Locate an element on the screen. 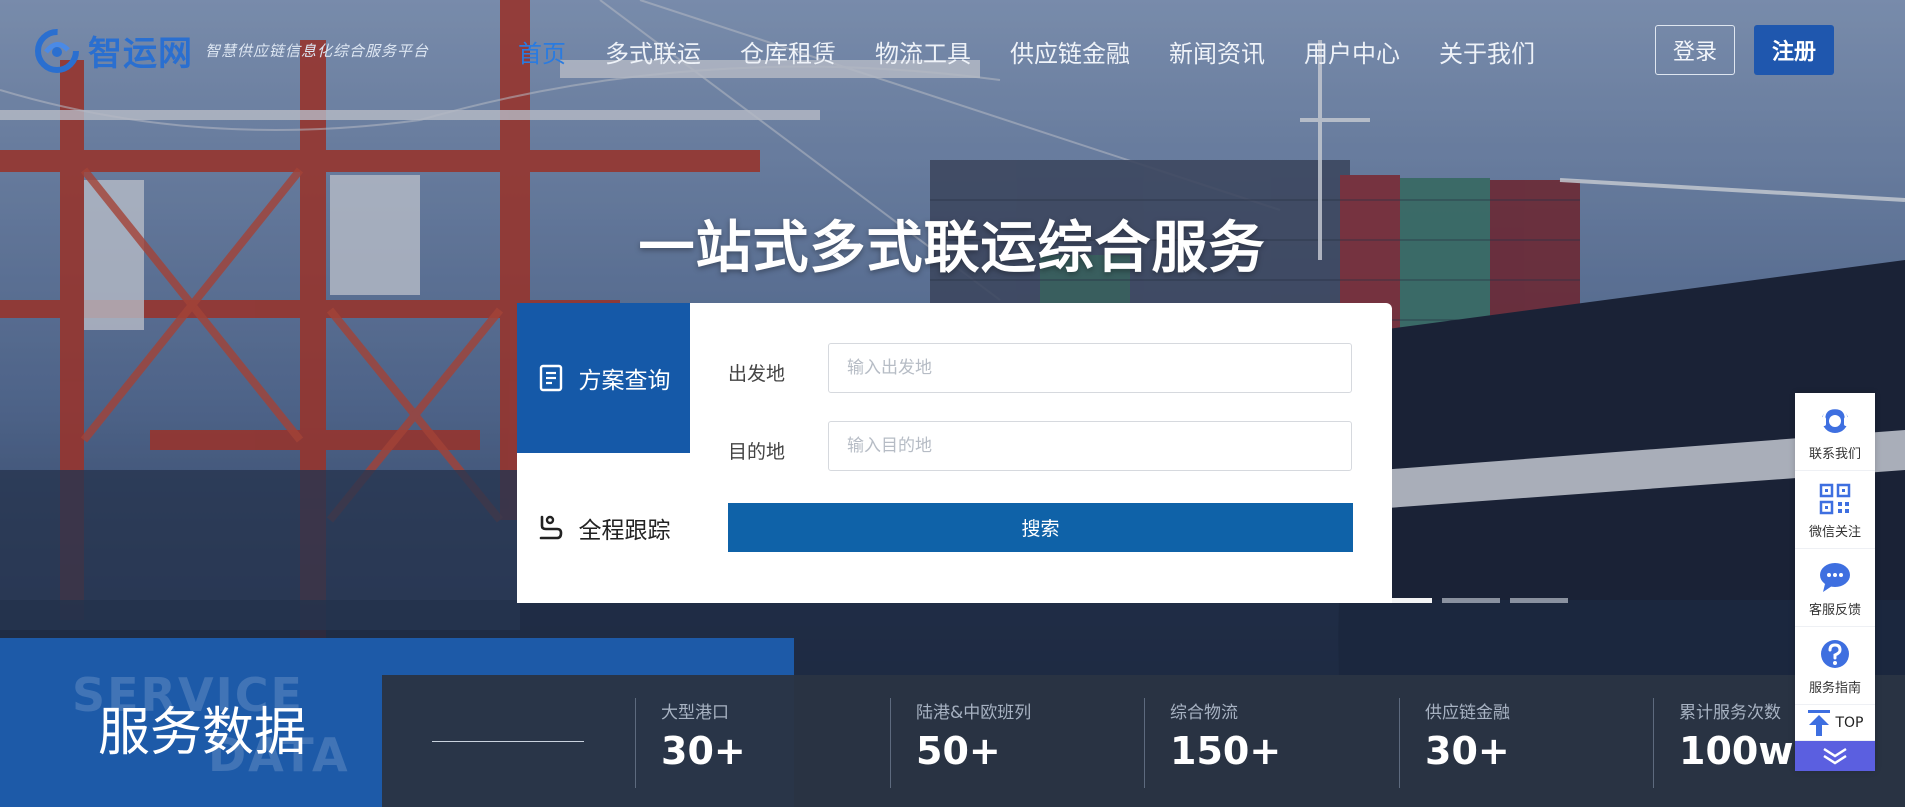 This screenshot has height=807, width=1905. back-to-top-label: TOP is located at coordinates (1849, 722).